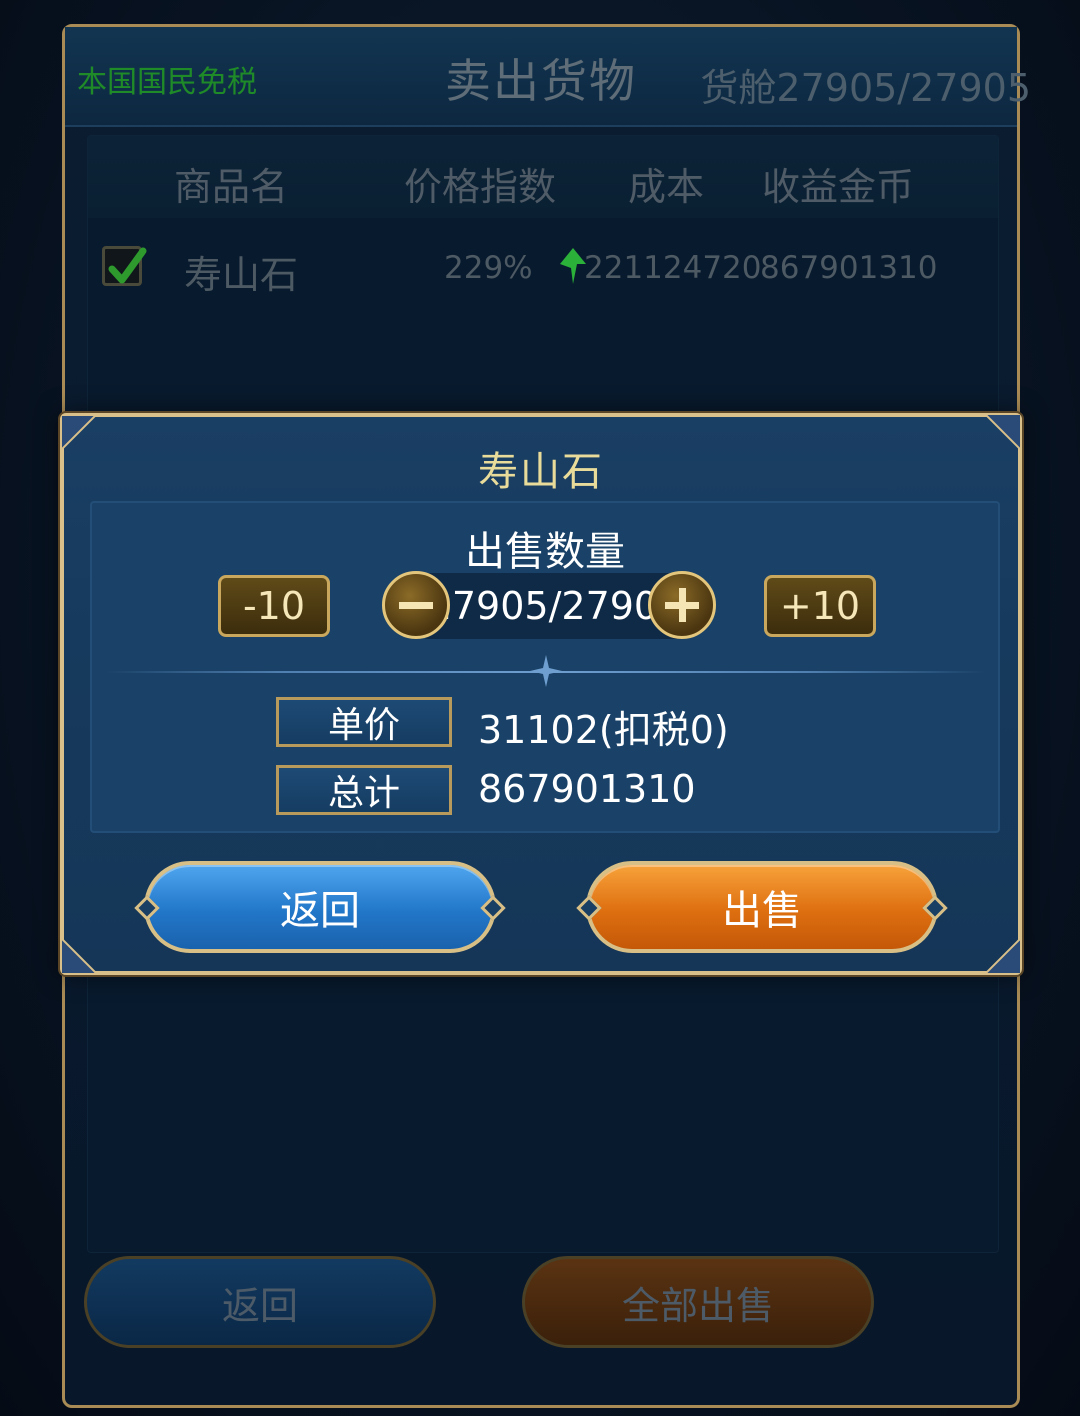  What do you see at coordinates (849, 268) in the screenshot?
I see `goods-revenue: 867901310` at bounding box center [849, 268].